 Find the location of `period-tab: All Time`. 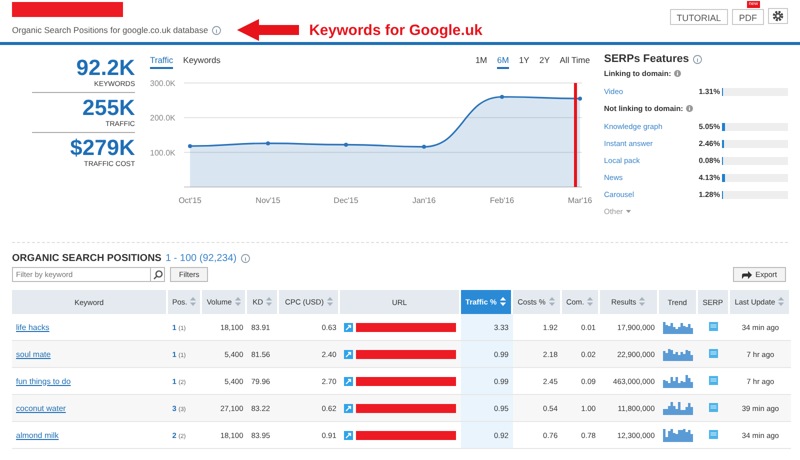

period-tab: All Time is located at coordinates (575, 62).